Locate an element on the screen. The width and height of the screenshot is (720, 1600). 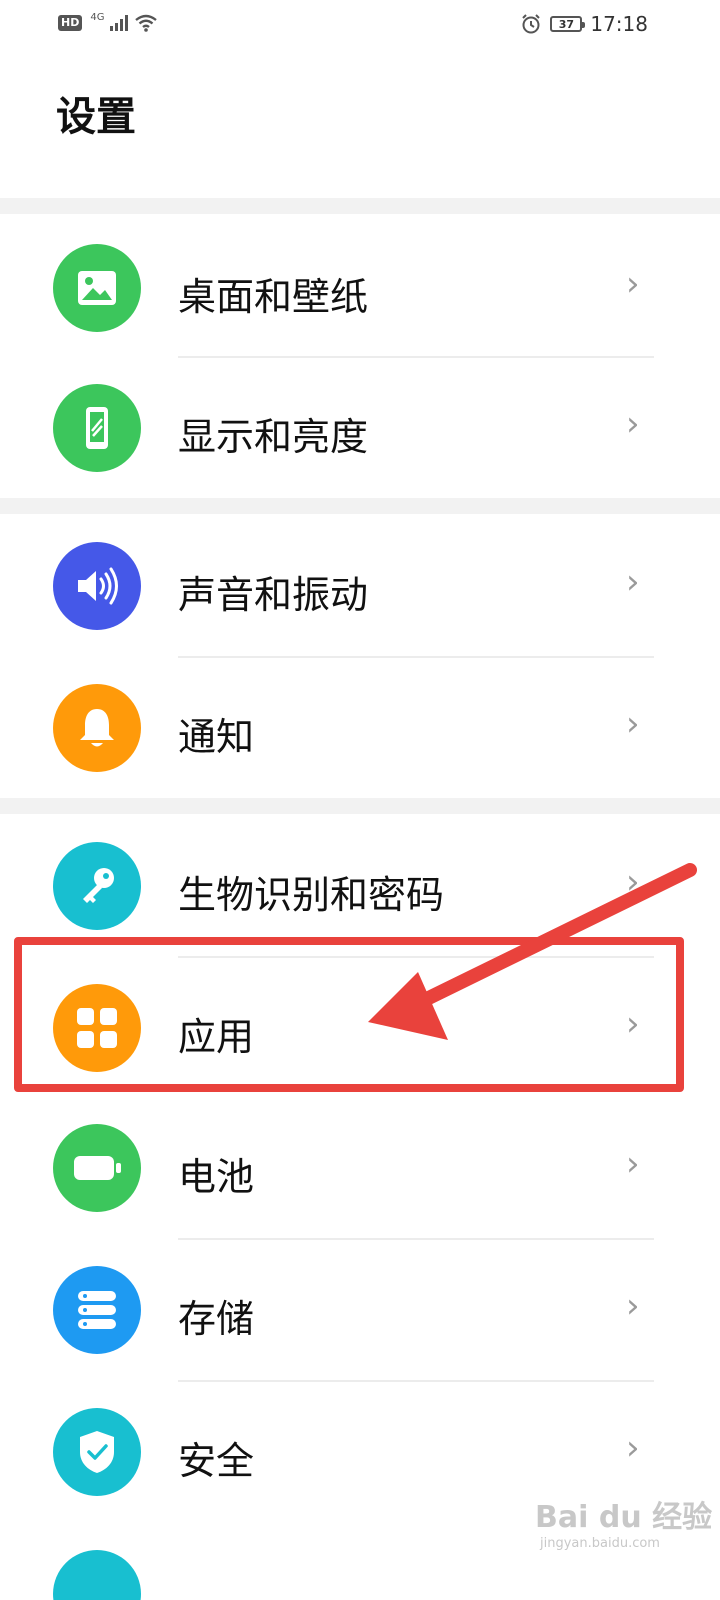
settings-item-notifications: 通知 › is located at coordinates (350, 728).